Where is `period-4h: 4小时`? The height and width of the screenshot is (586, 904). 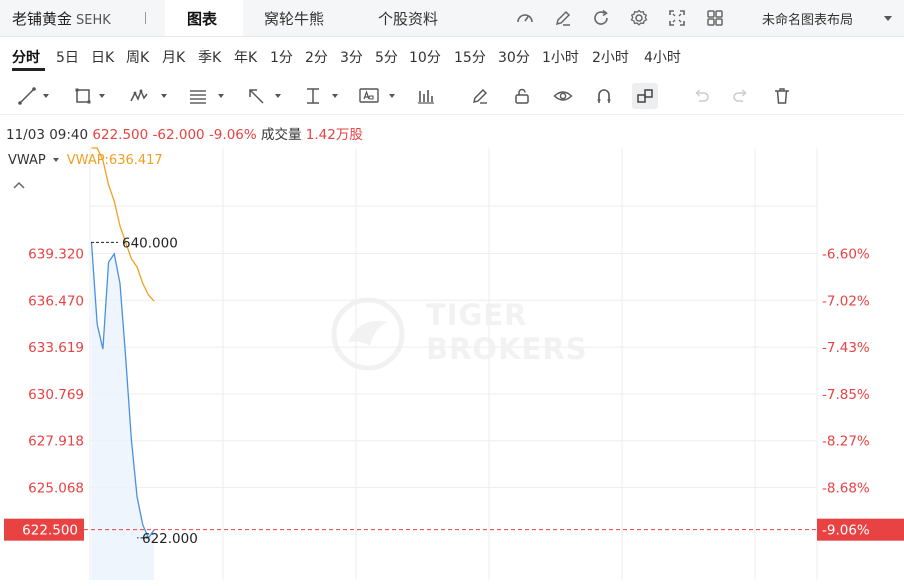 period-4h: 4小时 is located at coordinates (662, 57).